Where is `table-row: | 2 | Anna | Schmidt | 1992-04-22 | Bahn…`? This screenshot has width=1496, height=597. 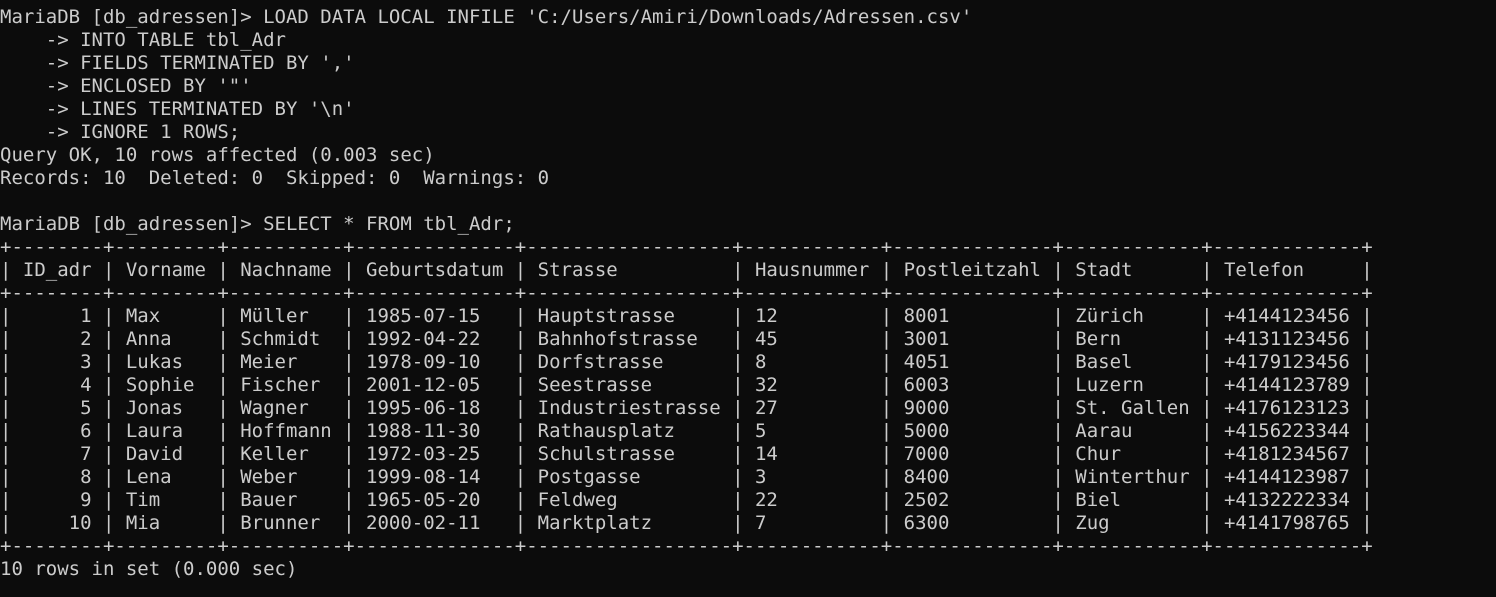
table-row: | 2 | Anna | Schmidt | 1992-04-22 | Bahn… is located at coordinates (686, 339).